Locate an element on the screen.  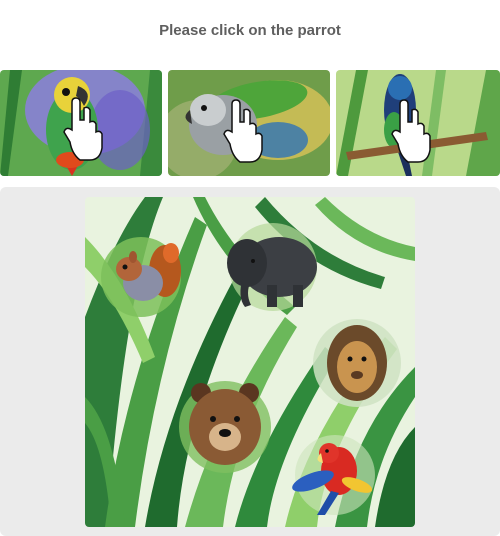
lion-animal is located at coordinates (357, 363).